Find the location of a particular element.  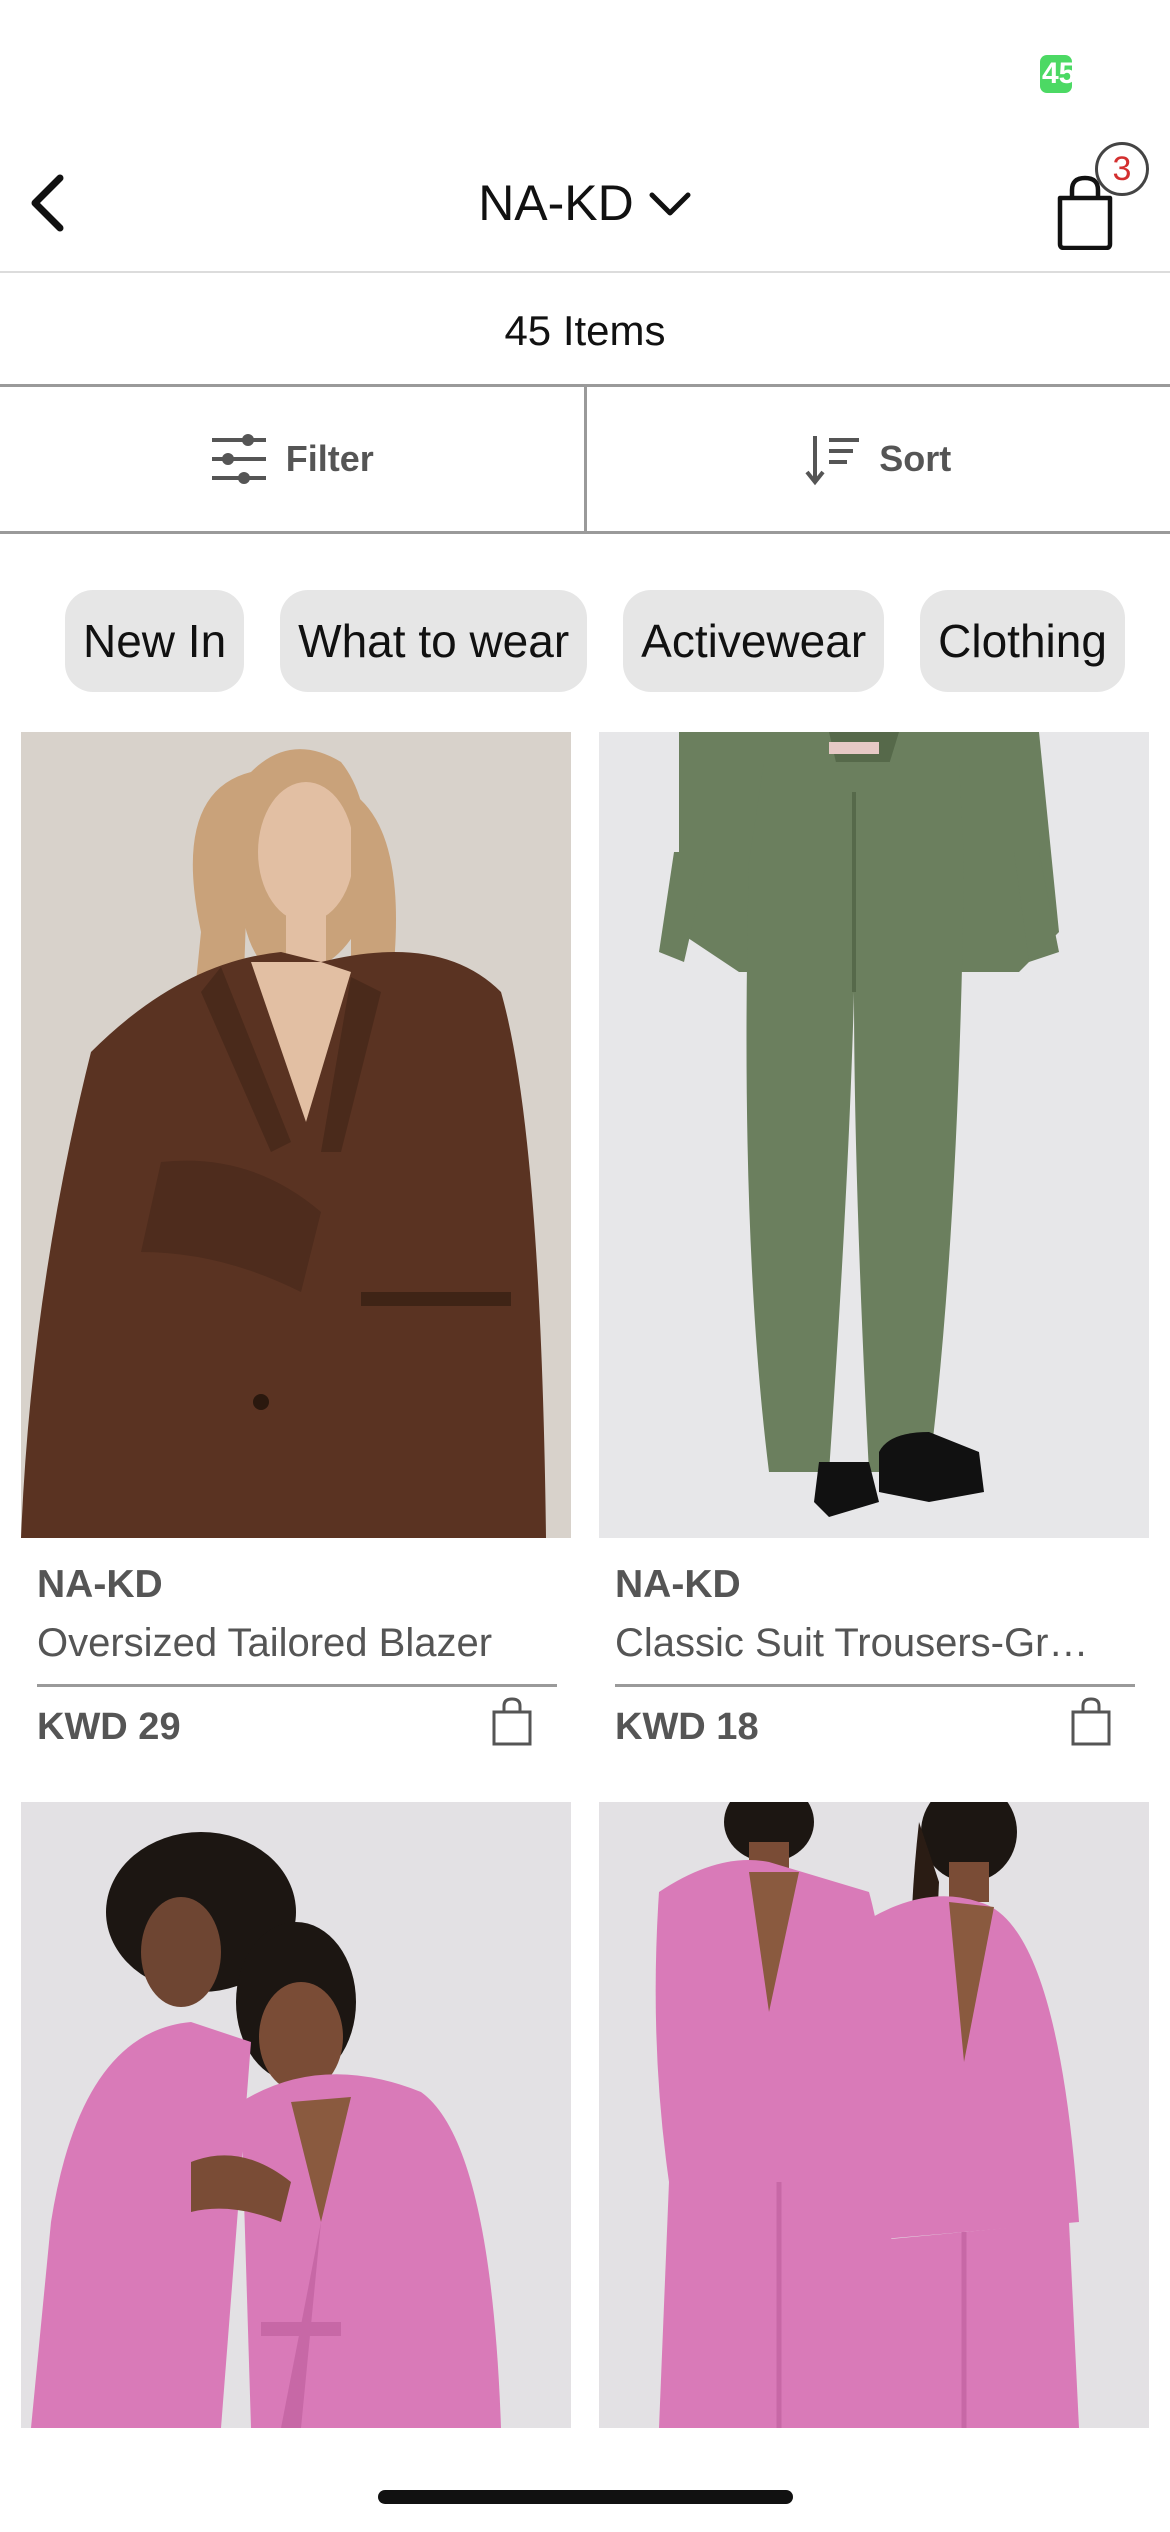

sliders-icon is located at coordinates (238, 459).